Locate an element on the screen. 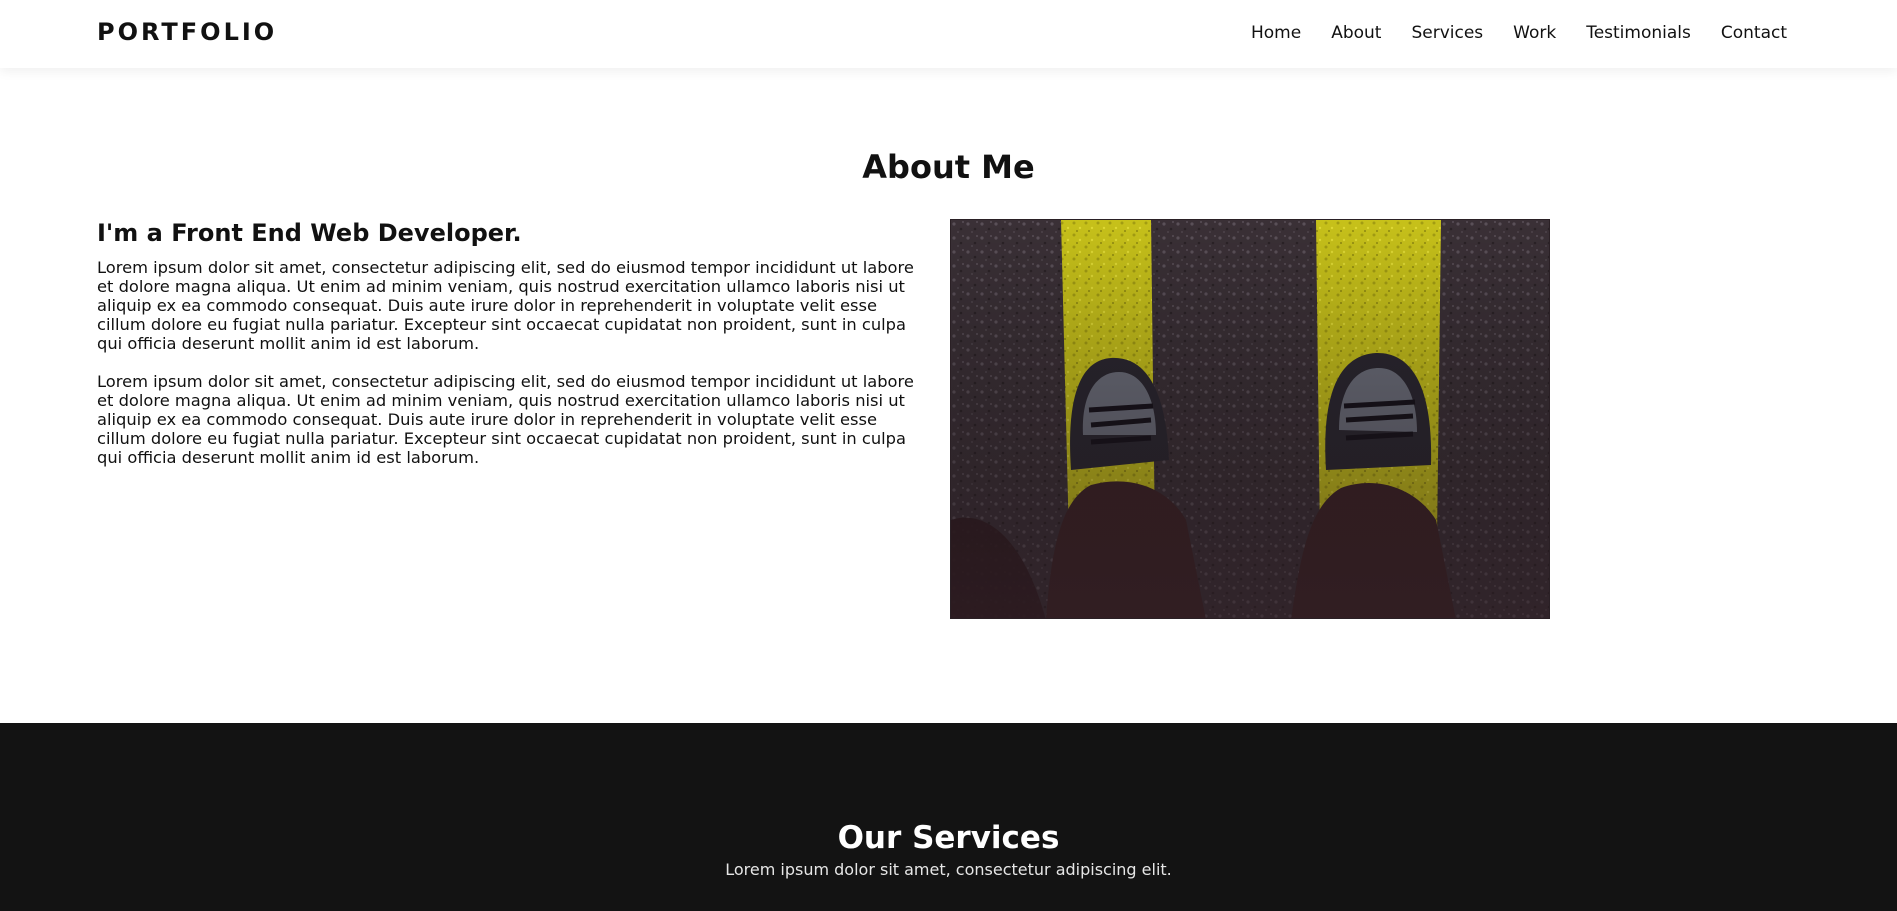 Image resolution: width=1897 pixels, height=911 pixels. about-title: About Me is located at coordinates (948, 167).